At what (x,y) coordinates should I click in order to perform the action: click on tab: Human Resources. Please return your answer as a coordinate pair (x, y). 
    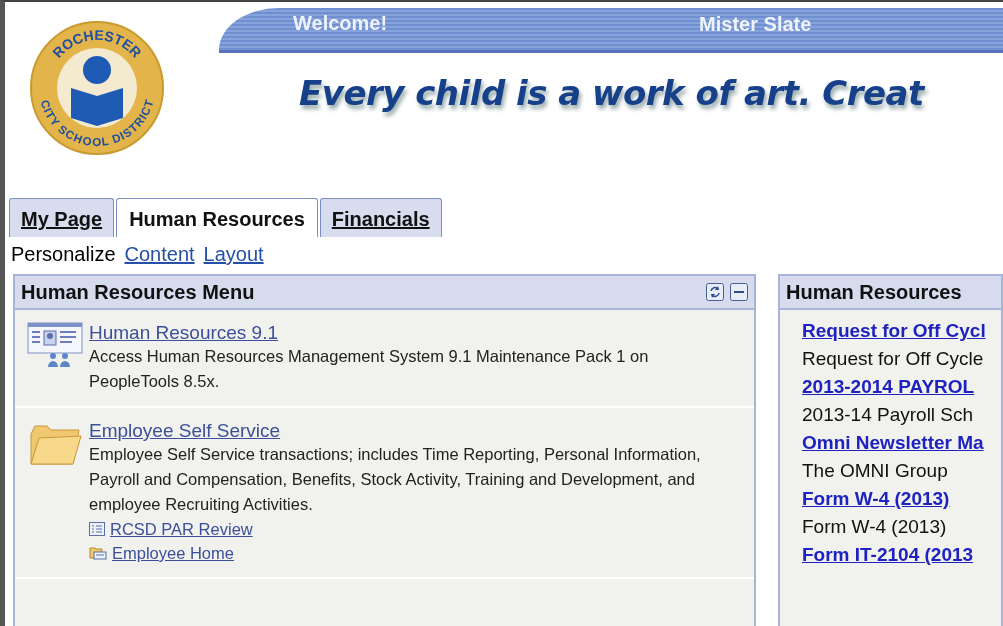
    Looking at the image, I should click on (217, 217).